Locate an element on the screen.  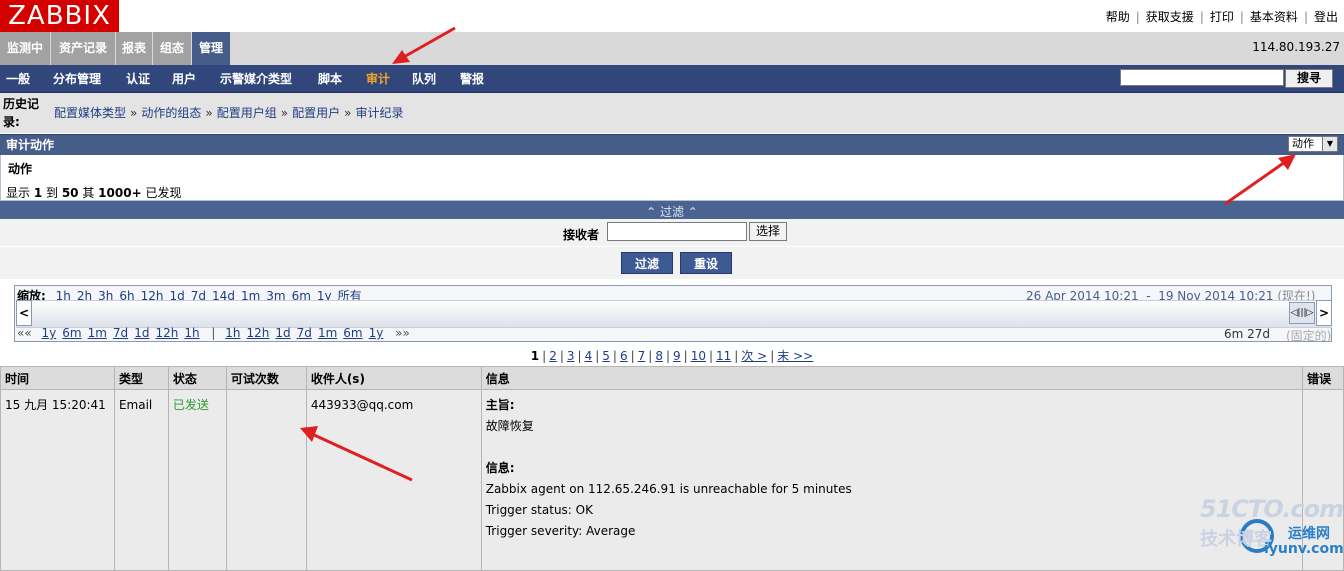
audit-type-value: 动作 is located at coordinates (1303, 143).